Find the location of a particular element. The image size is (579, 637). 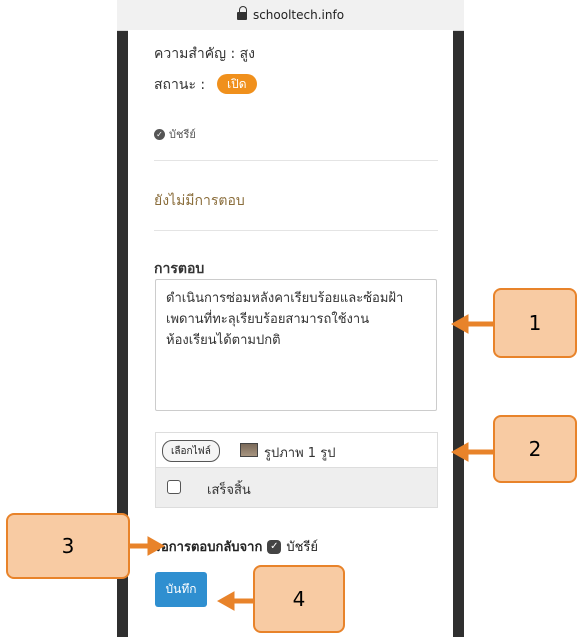

arrow-4-head is located at coordinates (225, 601).